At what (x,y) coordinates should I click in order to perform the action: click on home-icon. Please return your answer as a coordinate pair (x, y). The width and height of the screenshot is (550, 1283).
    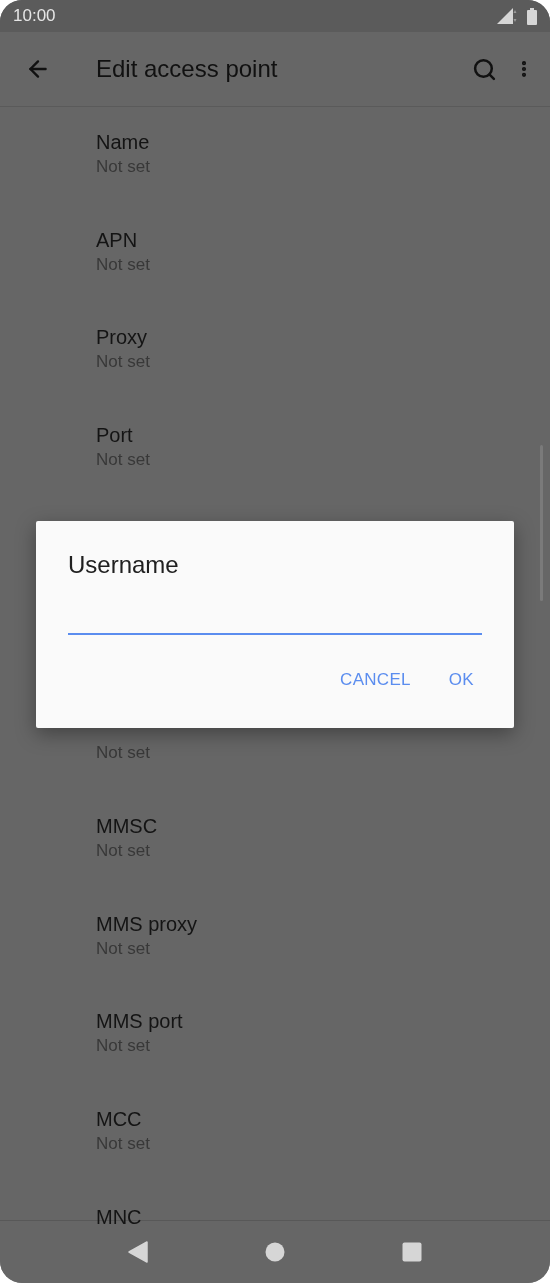
    Looking at the image, I should click on (275, 1252).